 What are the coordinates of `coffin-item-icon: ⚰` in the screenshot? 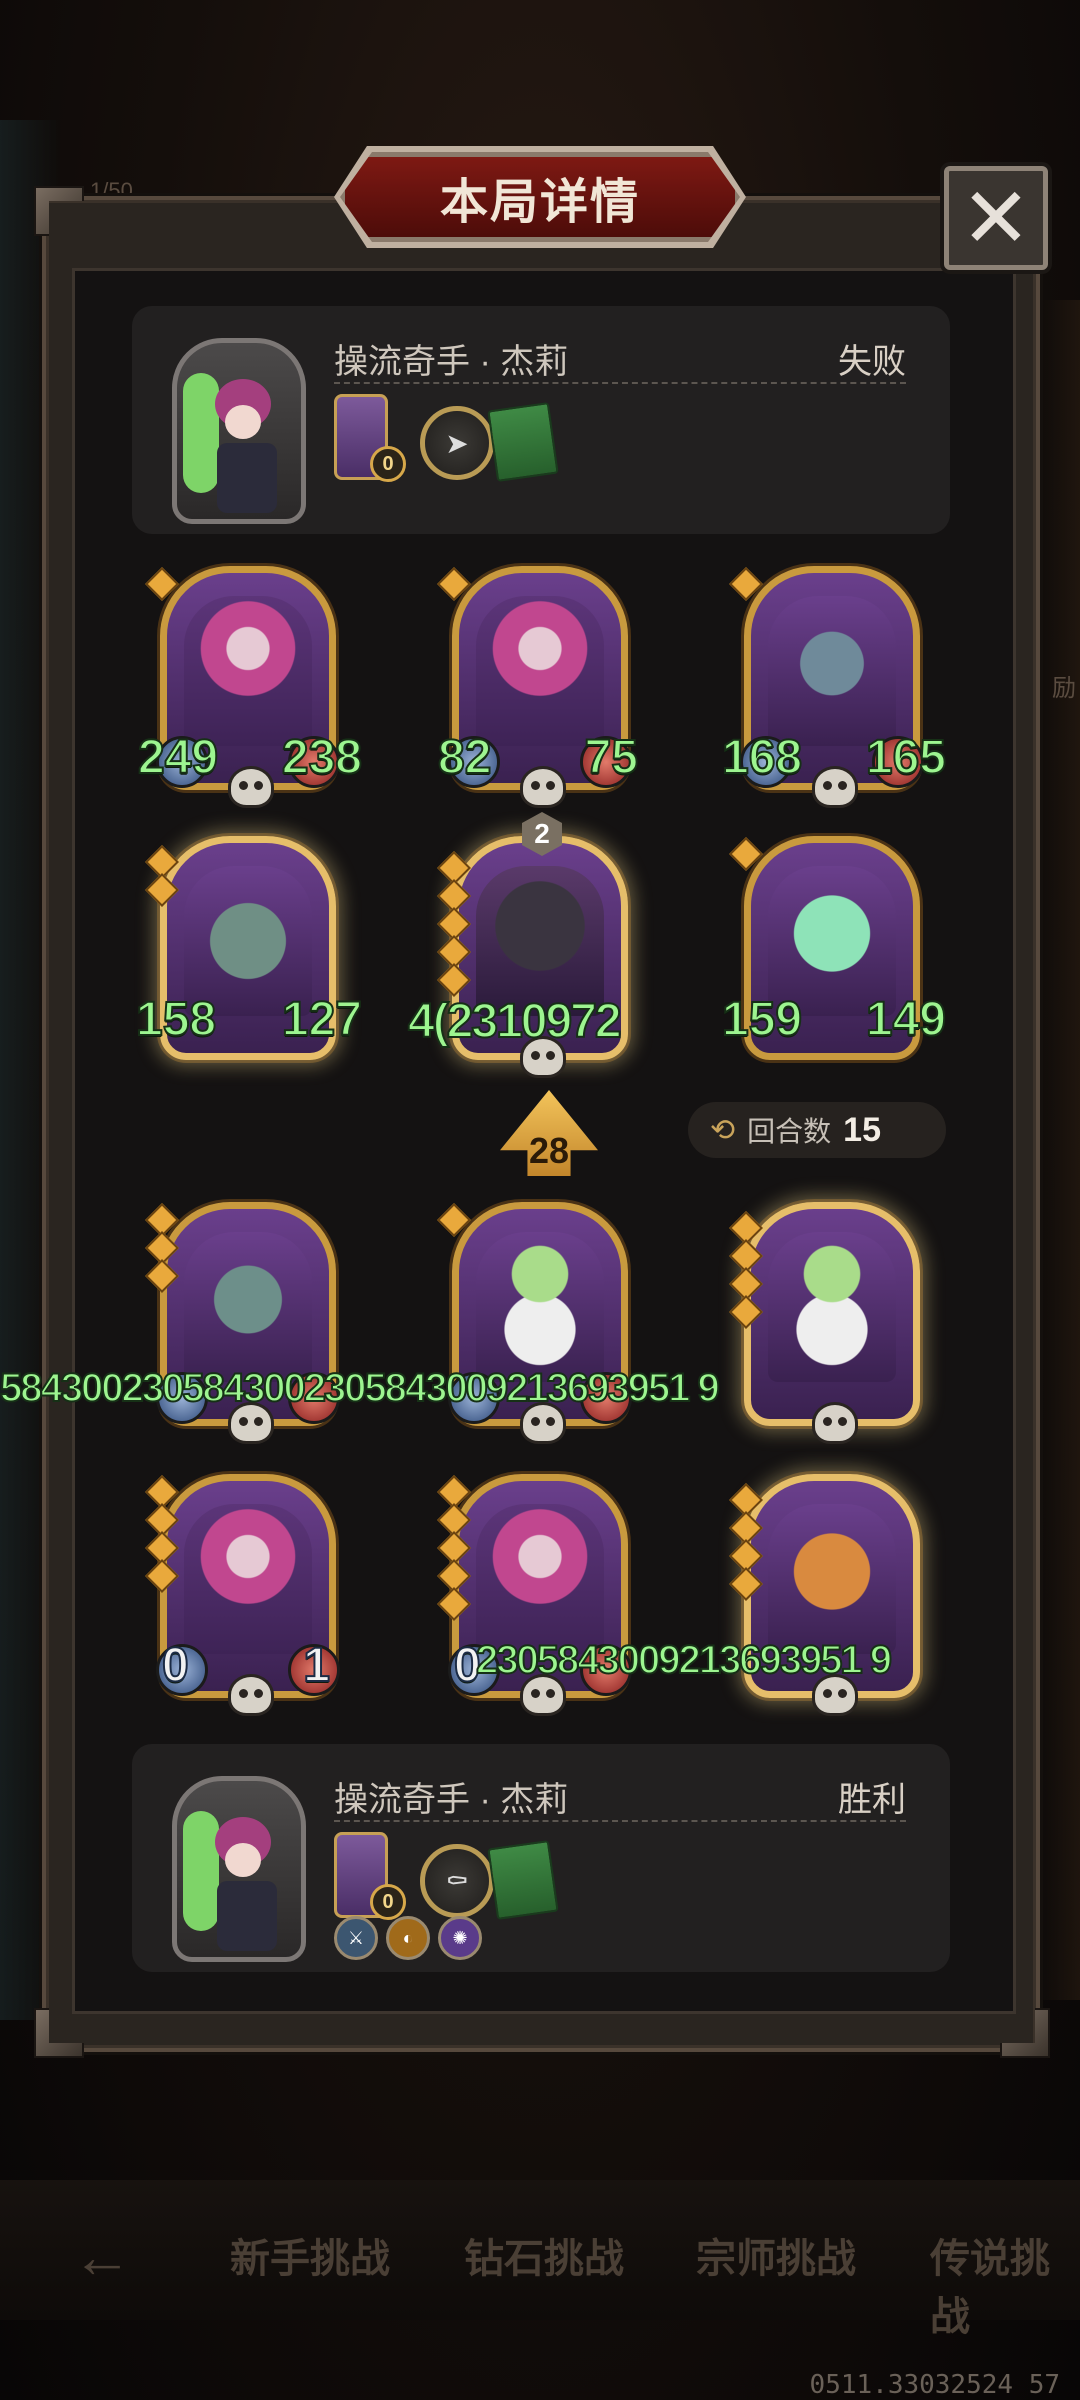 It's located at (457, 1881).